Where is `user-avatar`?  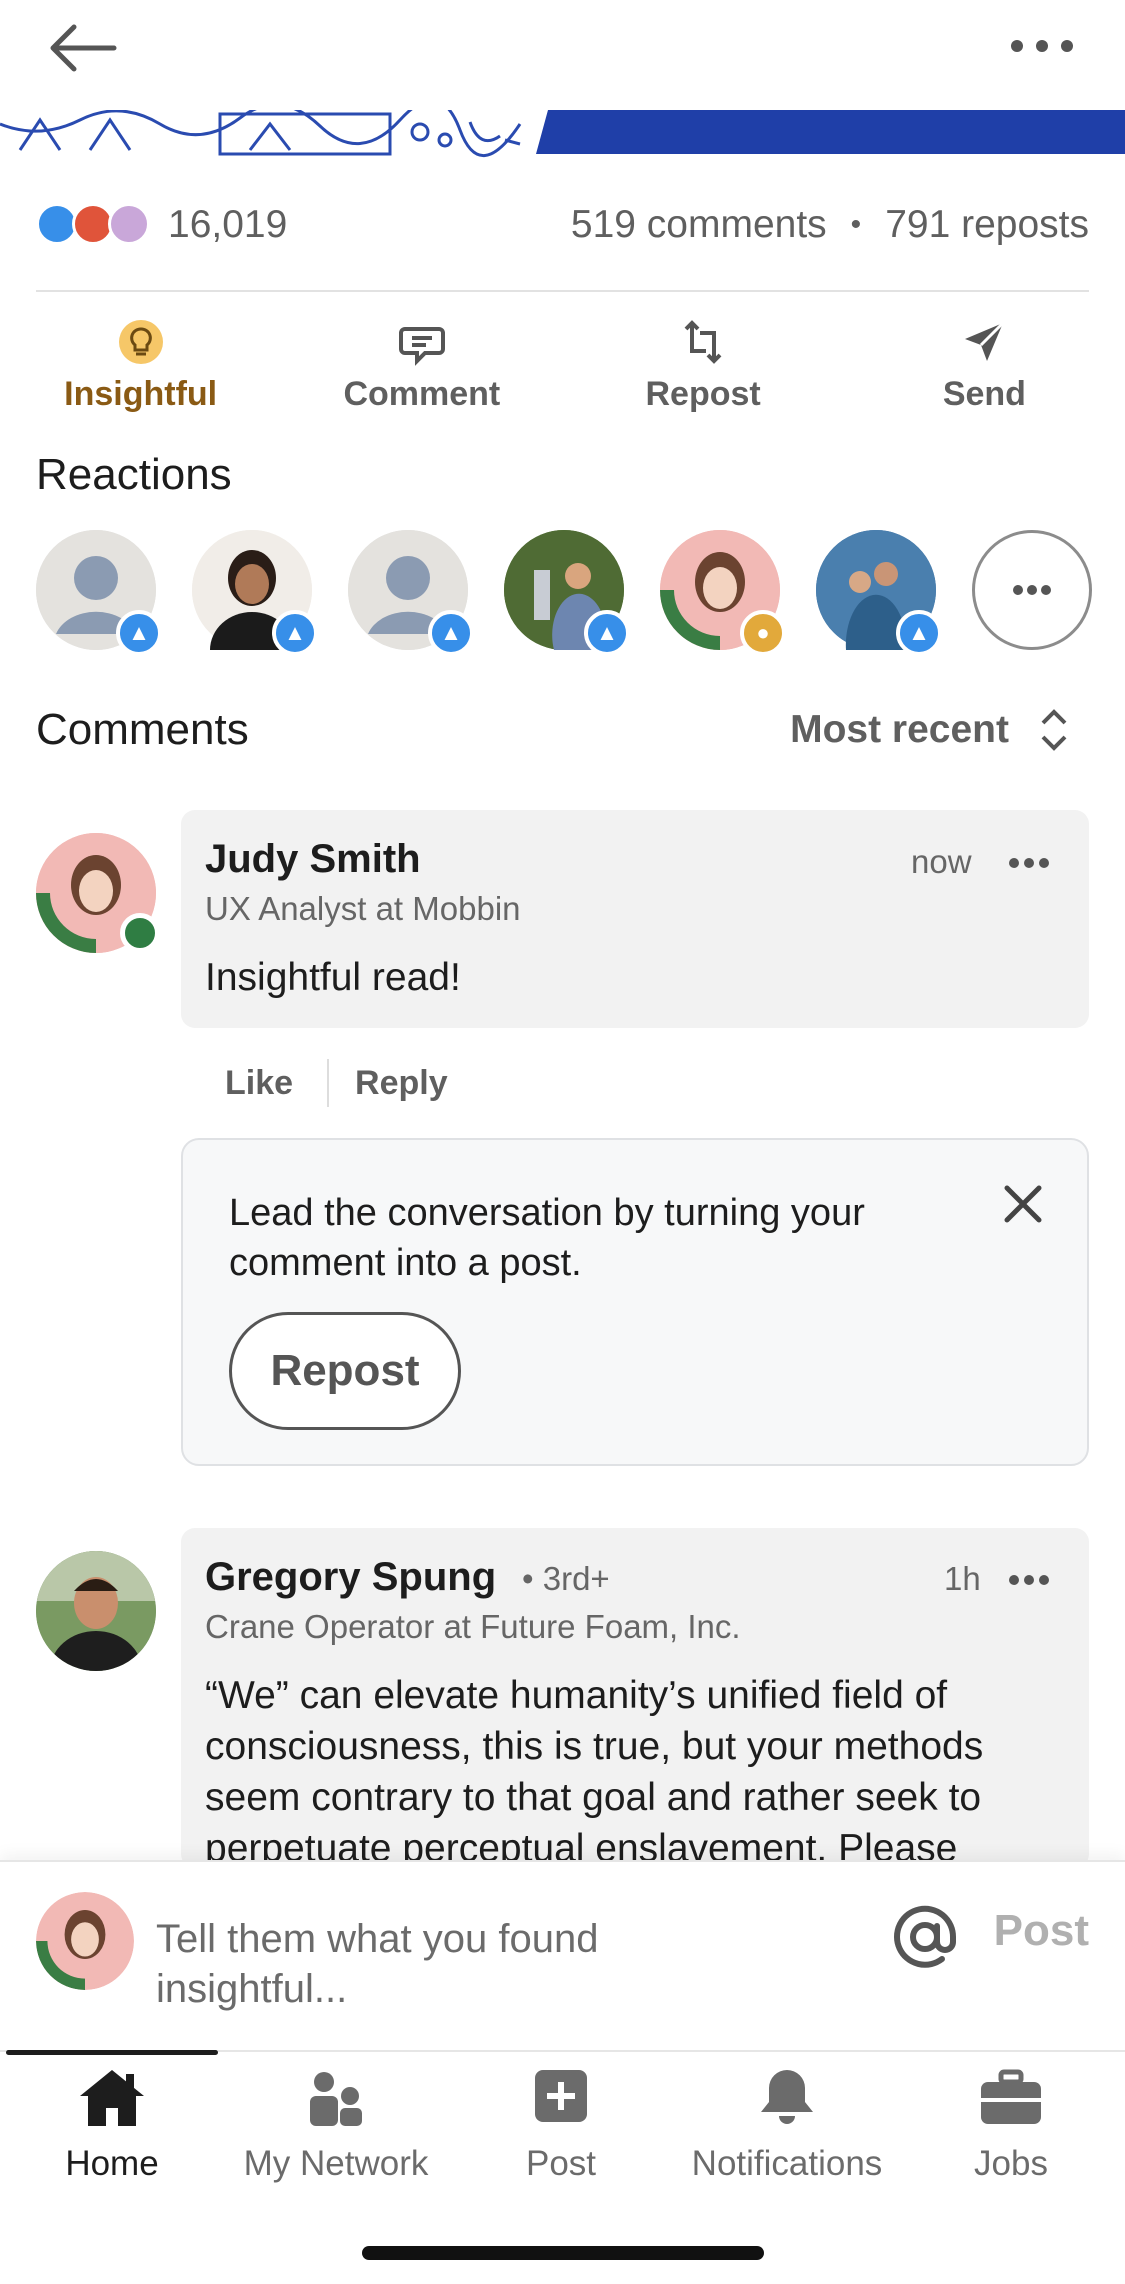 user-avatar is located at coordinates (85, 1941).